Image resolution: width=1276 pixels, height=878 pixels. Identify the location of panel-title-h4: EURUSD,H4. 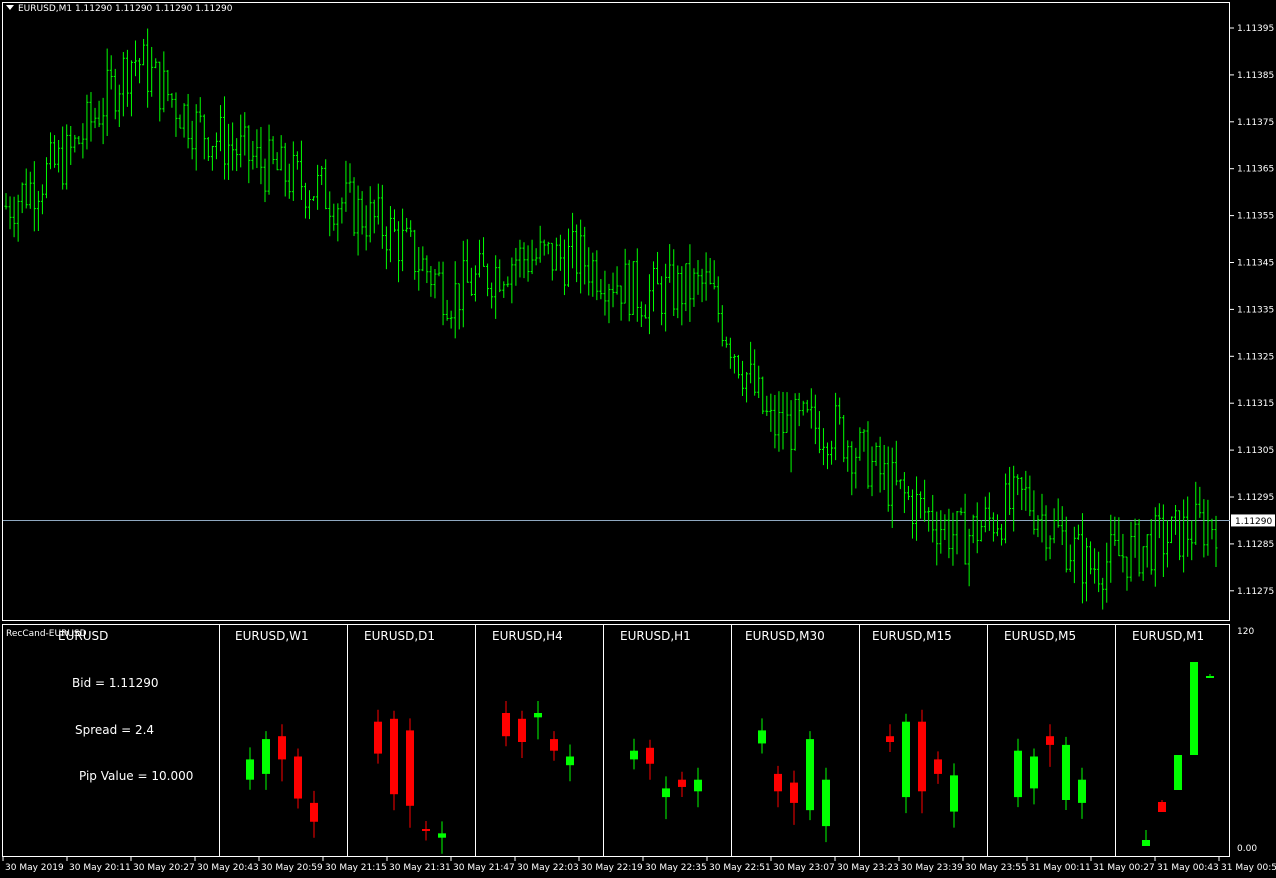
(527, 636).